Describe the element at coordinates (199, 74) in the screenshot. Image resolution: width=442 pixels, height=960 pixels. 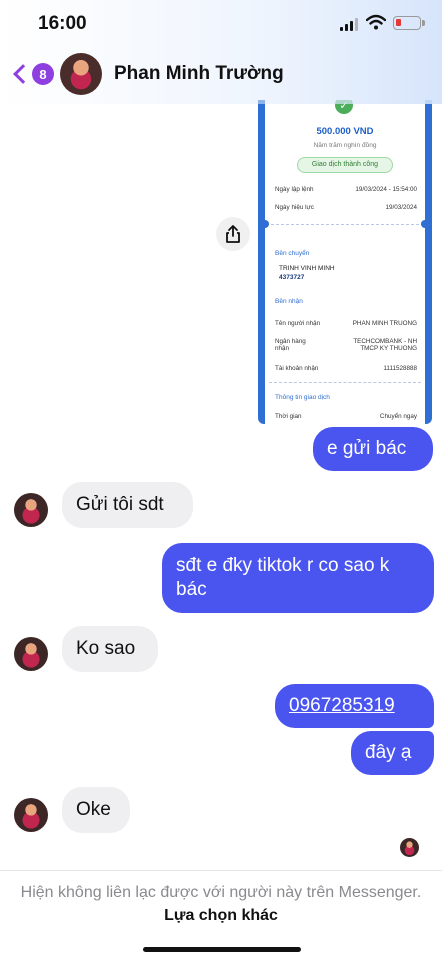
I see `contact-name: Phan Minh Trường` at that location.